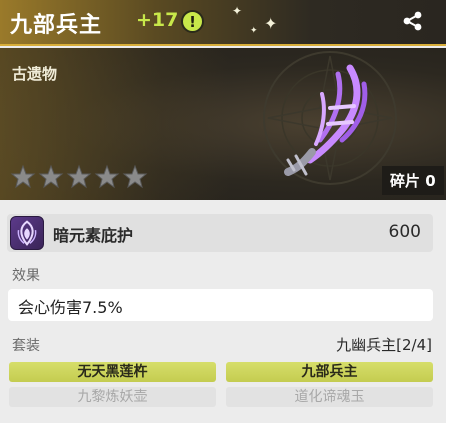 The height and width of the screenshot is (423, 457). What do you see at coordinates (93, 235) in the screenshot?
I see `main-stat-name: 暗元素庇护` at bounding box center [93, 235].